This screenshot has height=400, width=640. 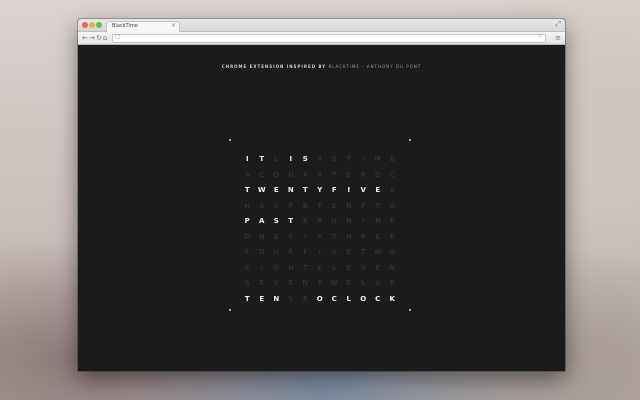 What do you see at coordinates (85, 25) in the screenshot?
I see `close-window-icon` at bounding box center [85, 25].